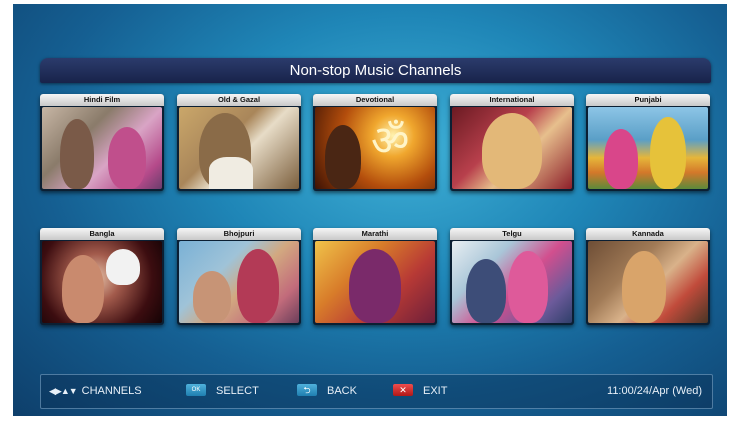 Image resolution: width=741 pixels, height=421 pixels. What do you see at coordinates (375, 100) in the screenshot?
I see `channel-label: Devotional` at bounding box center [375, 100].